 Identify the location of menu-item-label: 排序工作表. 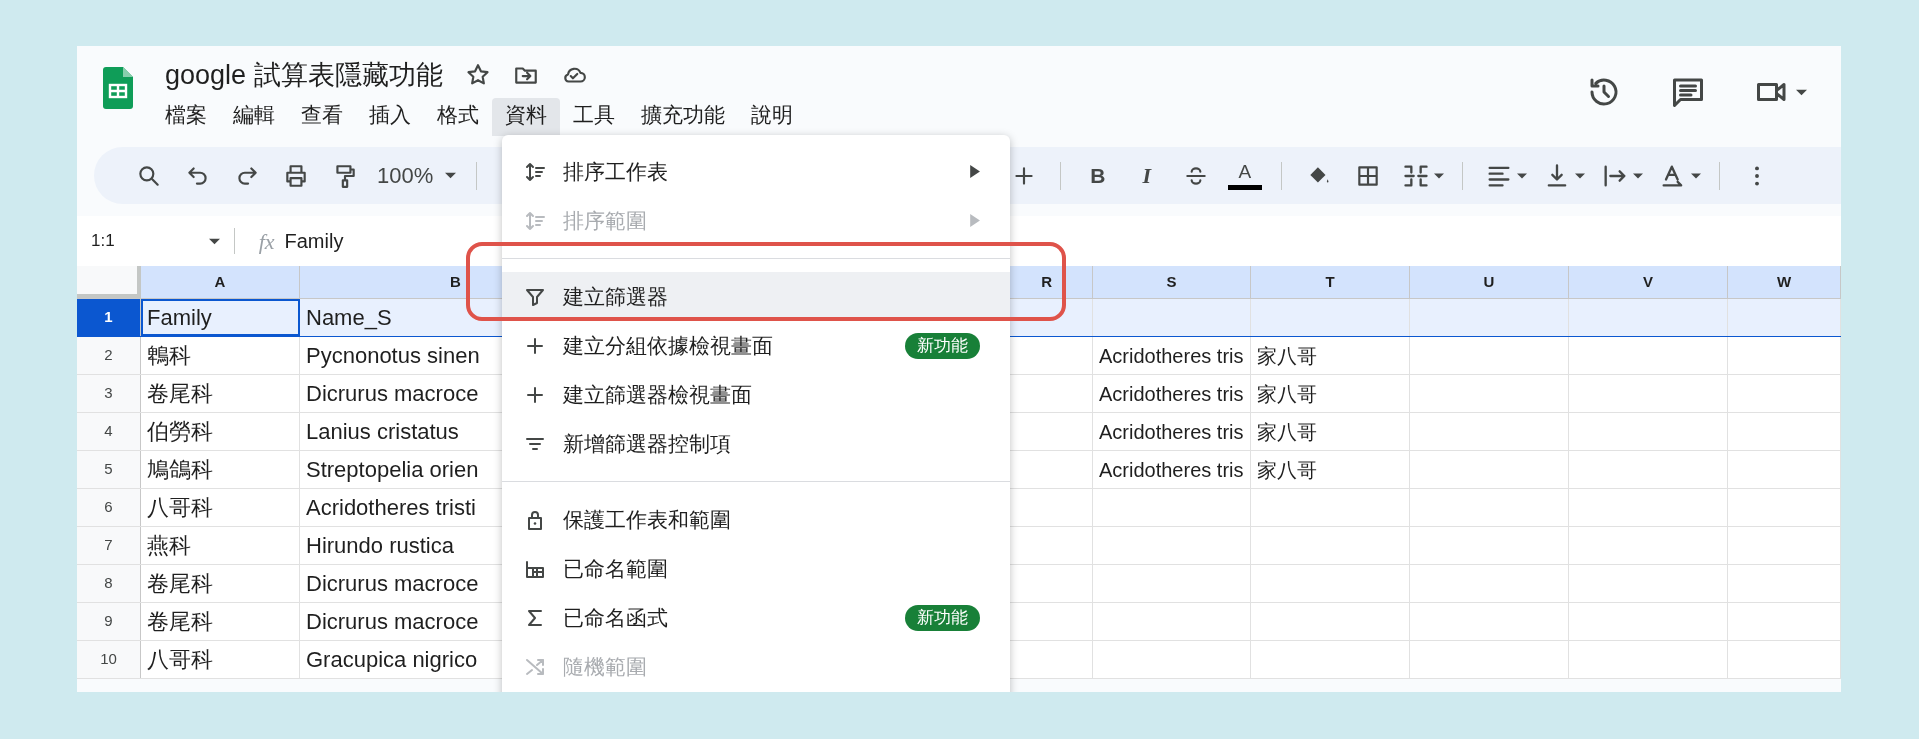
(615, 171).